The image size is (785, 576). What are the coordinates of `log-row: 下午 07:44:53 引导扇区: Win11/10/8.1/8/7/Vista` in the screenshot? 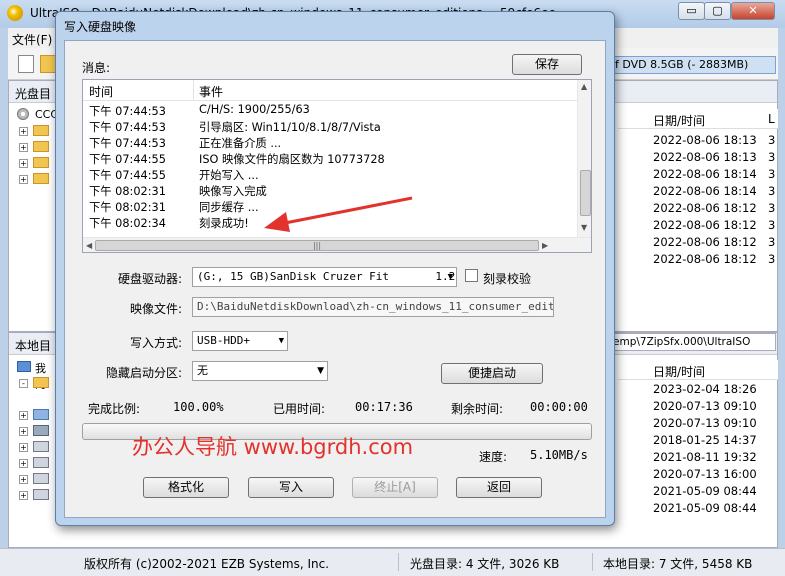 It's located at (330, 126).